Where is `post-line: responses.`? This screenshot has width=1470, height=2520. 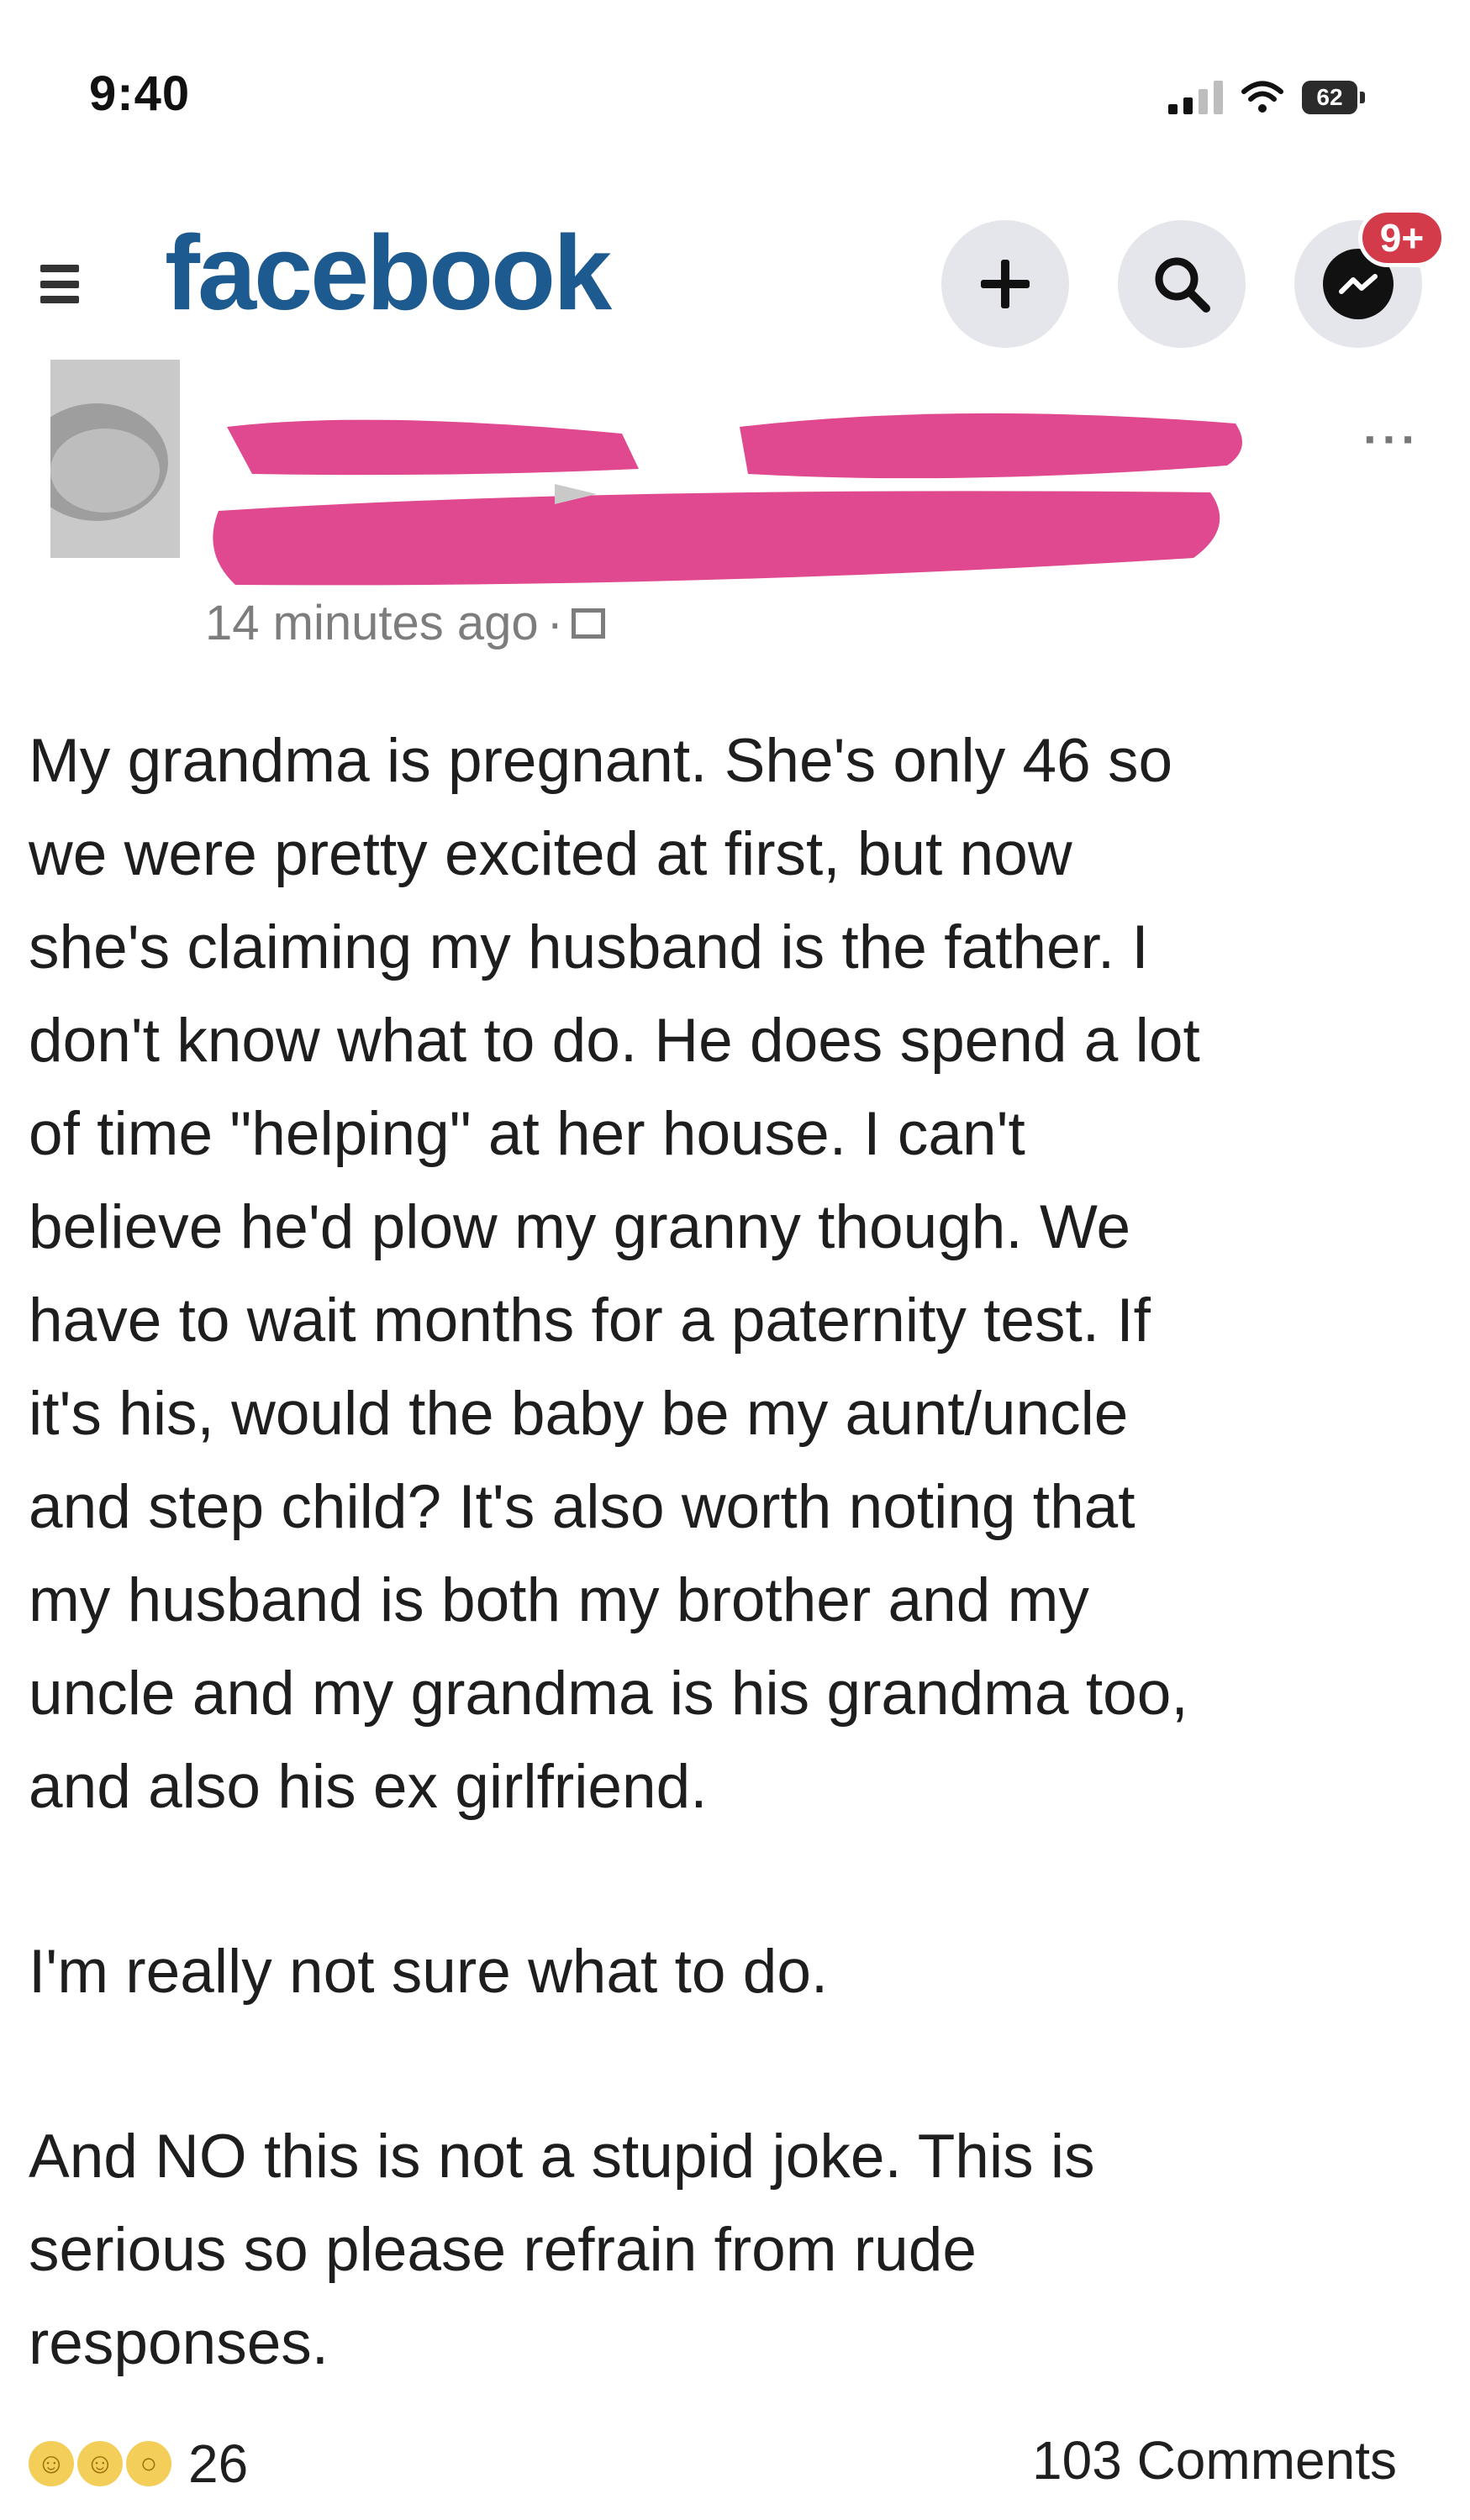
post-line: responses. is located at coordinates (179, 2343).